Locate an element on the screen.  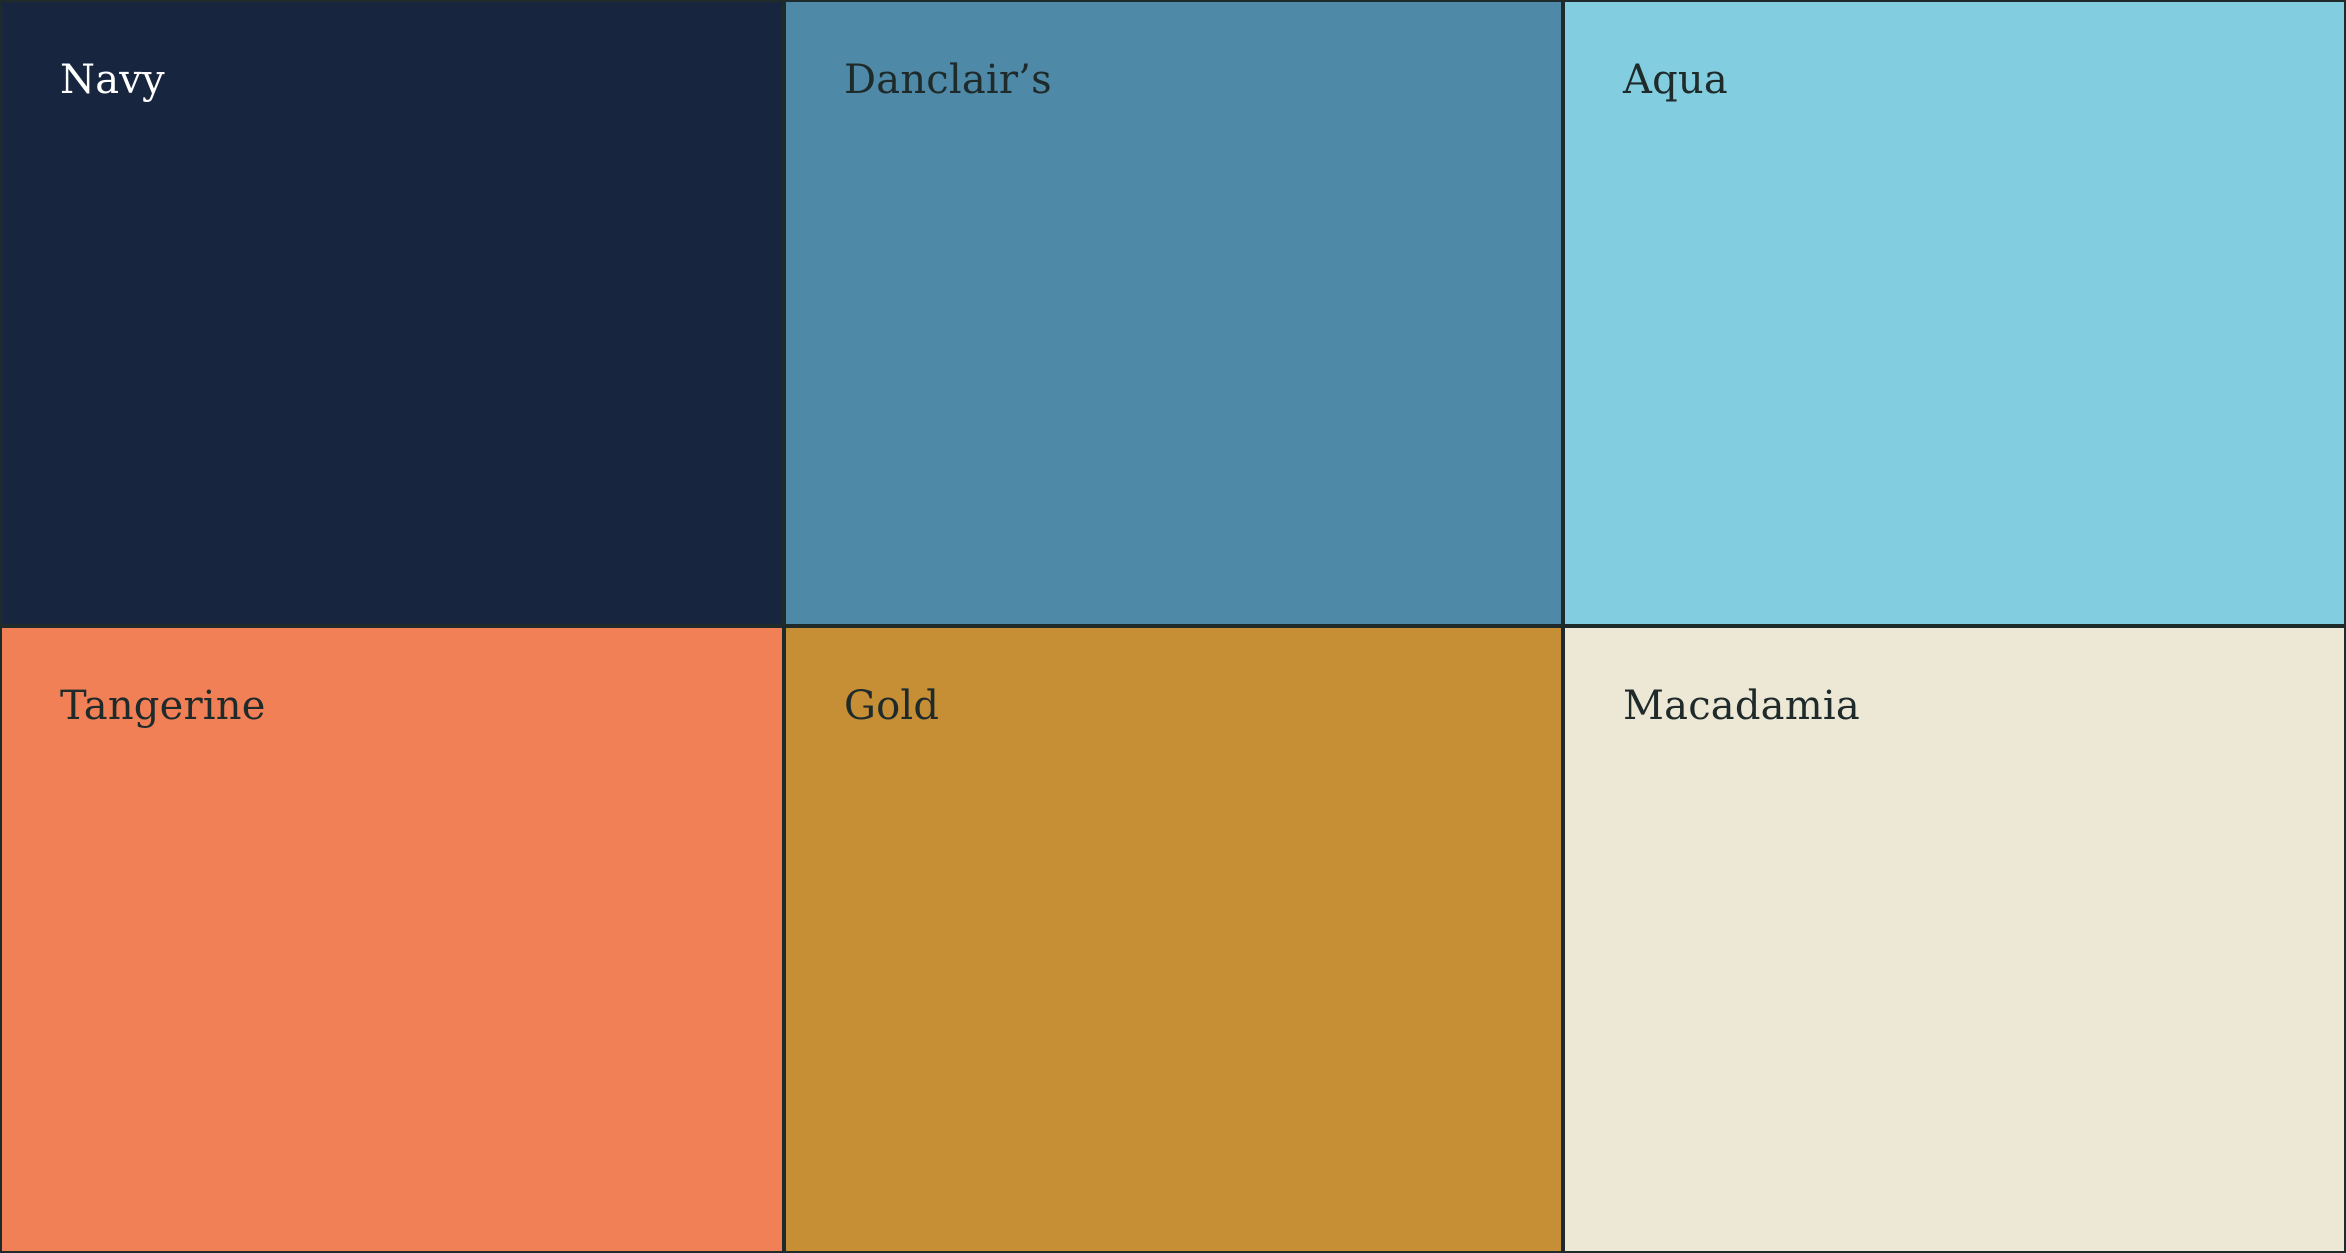
swatch-label-aqua: Aqua is located at coordinates (1675, 80).